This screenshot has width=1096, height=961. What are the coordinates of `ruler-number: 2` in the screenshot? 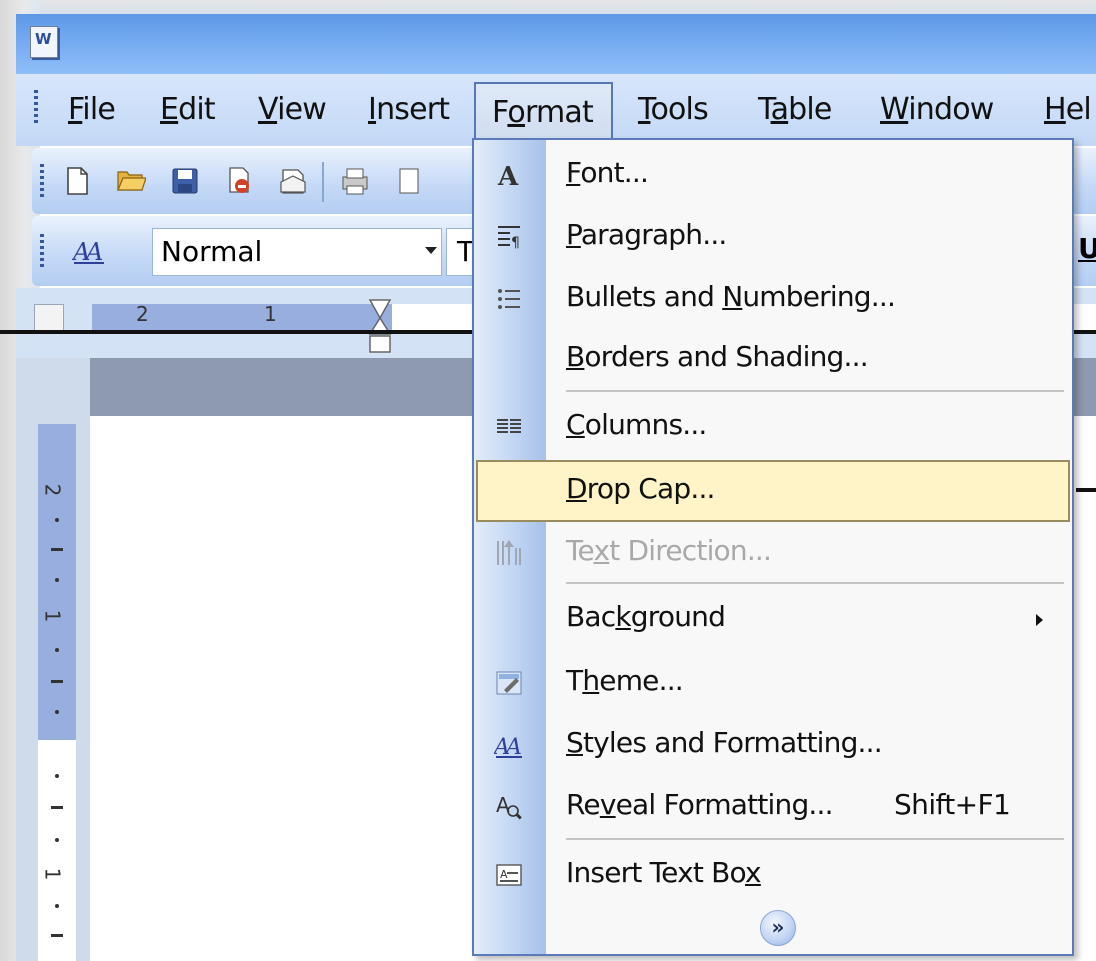 It's located at (142, 314).